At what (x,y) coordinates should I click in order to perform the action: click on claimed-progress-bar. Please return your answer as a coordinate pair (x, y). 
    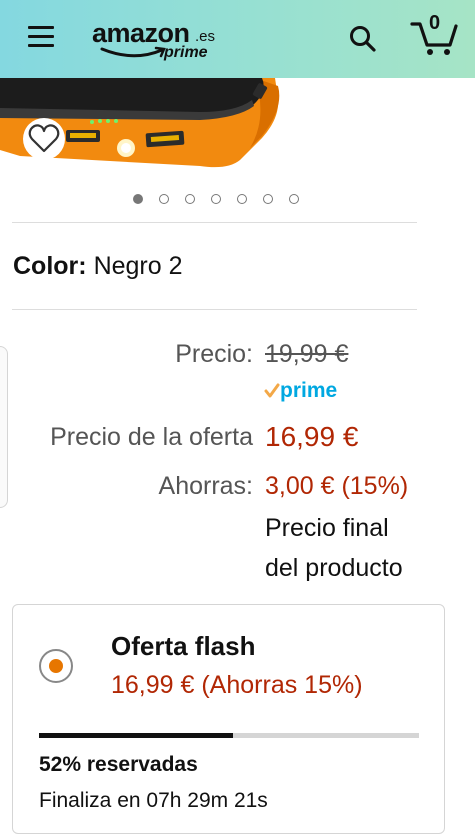
    Looking at the image, I should click on (229, 735).